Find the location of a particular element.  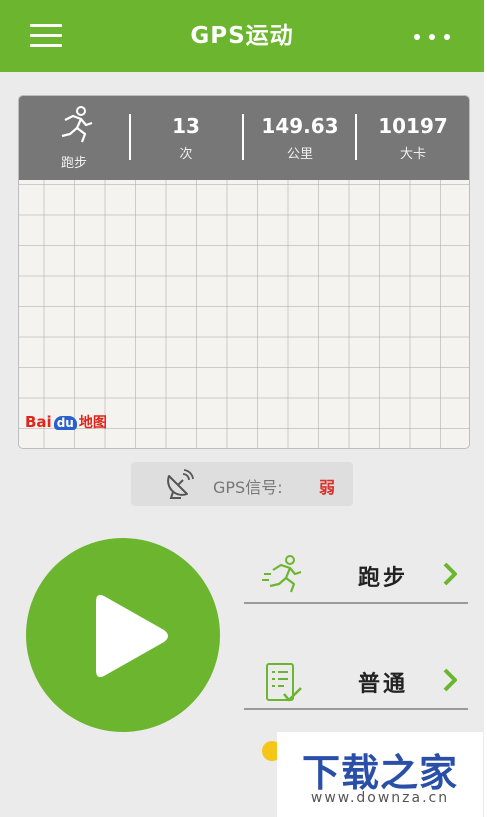

watermark: 下载之家 www.downza.cn is located at coordinates (380, 774).